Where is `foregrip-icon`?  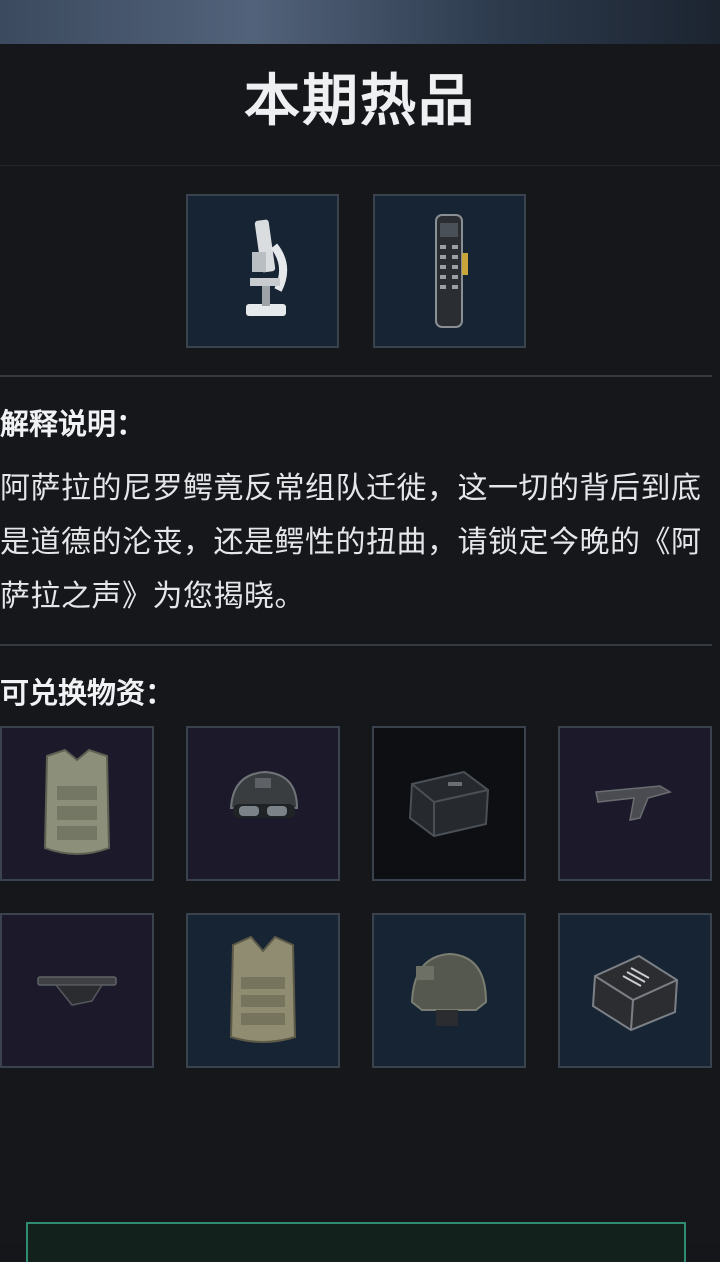 foregrip-icon is located at coordinates (633, 802).